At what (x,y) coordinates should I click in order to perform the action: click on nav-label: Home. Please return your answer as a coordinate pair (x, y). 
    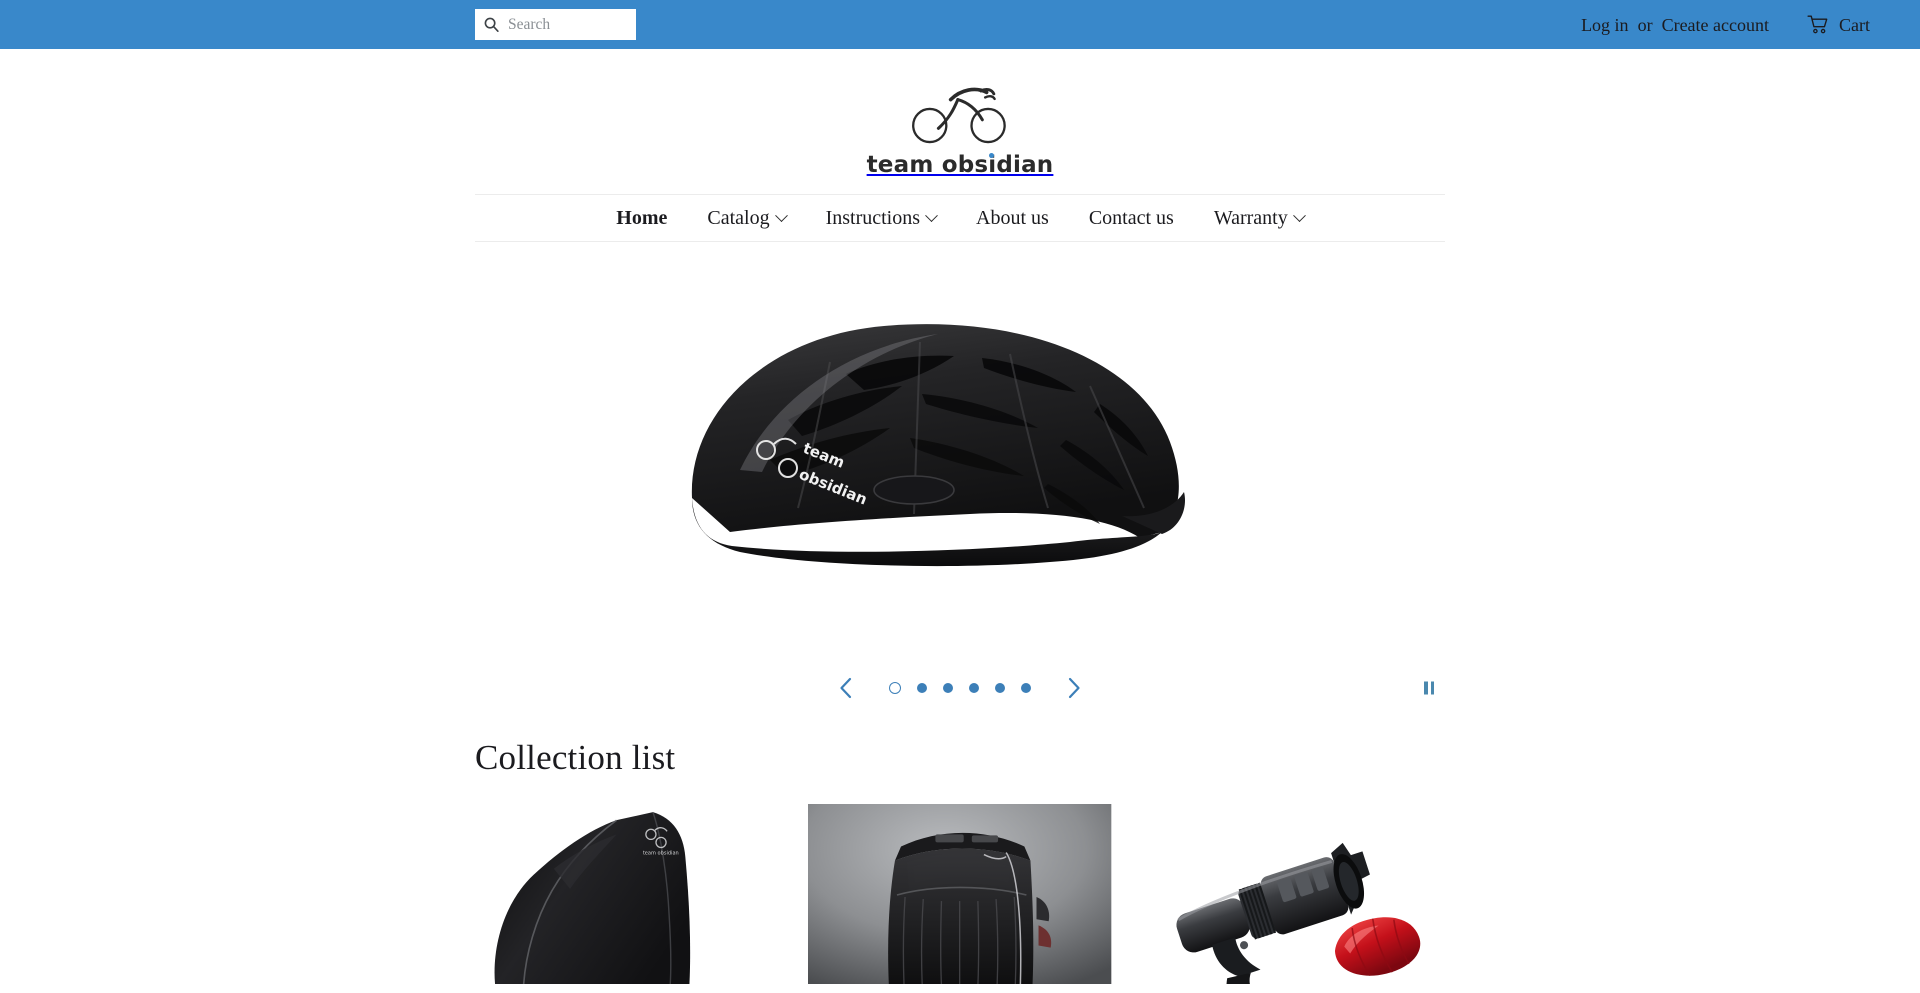
    Looking at the image, I should click on (642, 217).